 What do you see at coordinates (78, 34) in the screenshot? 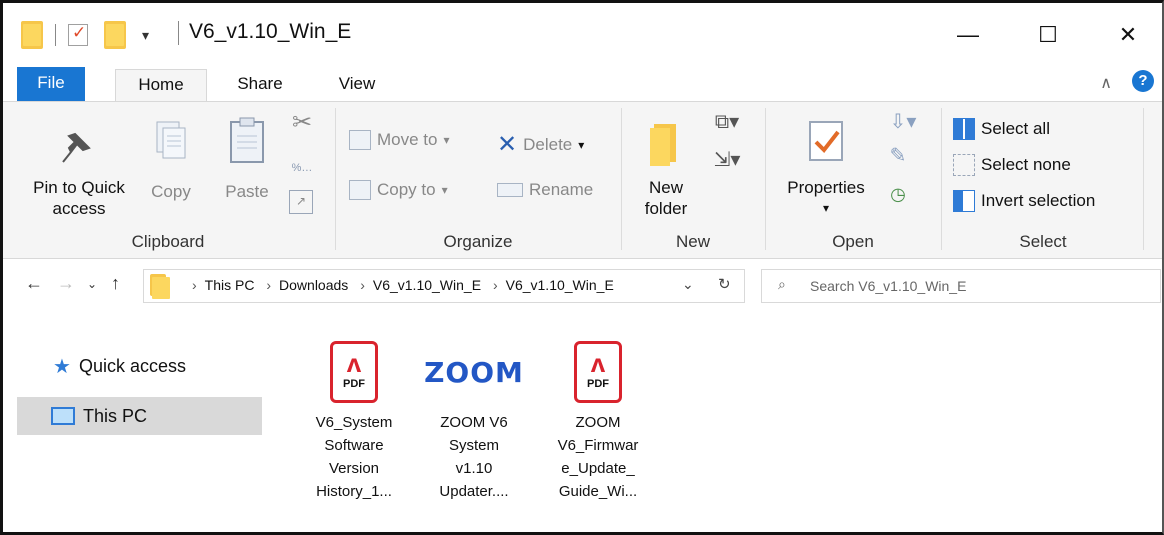
I see `properties-quick-icon` at bounding box center [78, 34].